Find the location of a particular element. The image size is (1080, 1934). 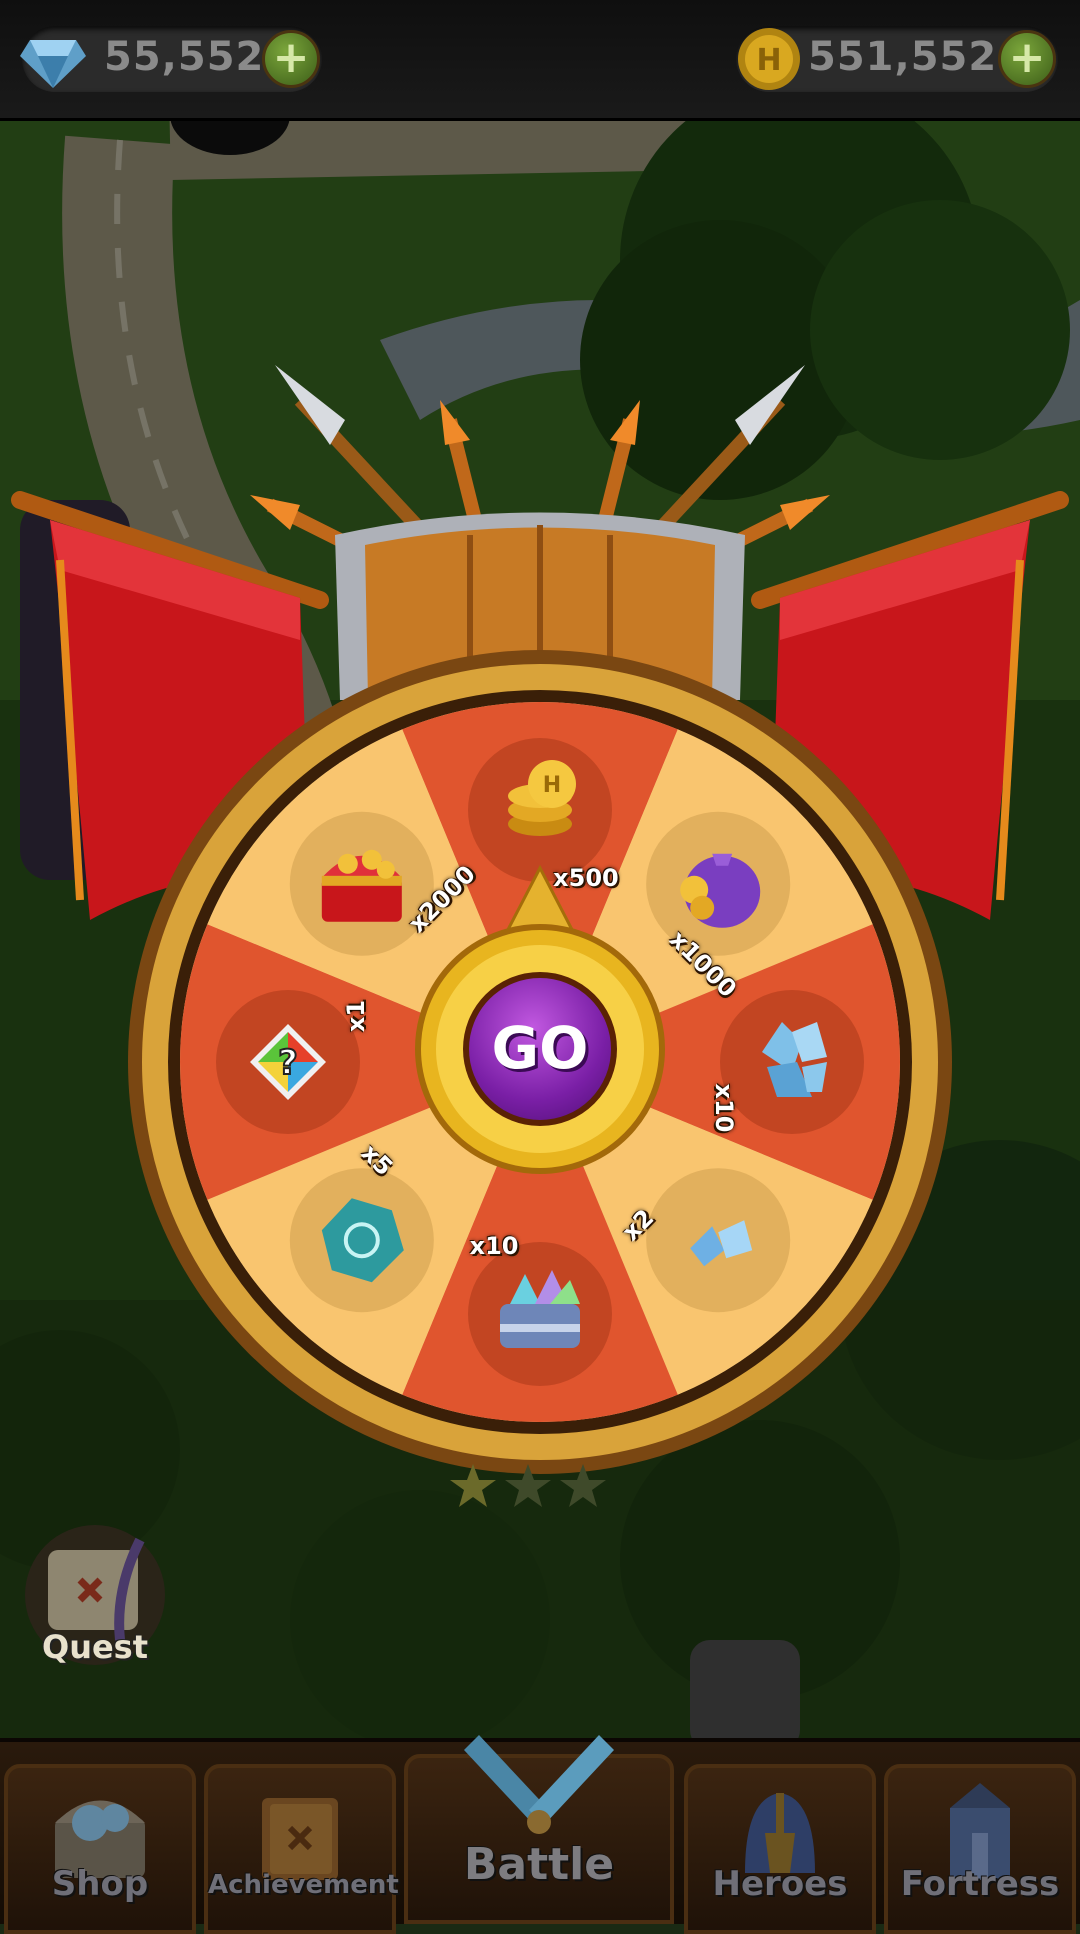

spin-go-button: GO is located at coordinates (540, 1049).